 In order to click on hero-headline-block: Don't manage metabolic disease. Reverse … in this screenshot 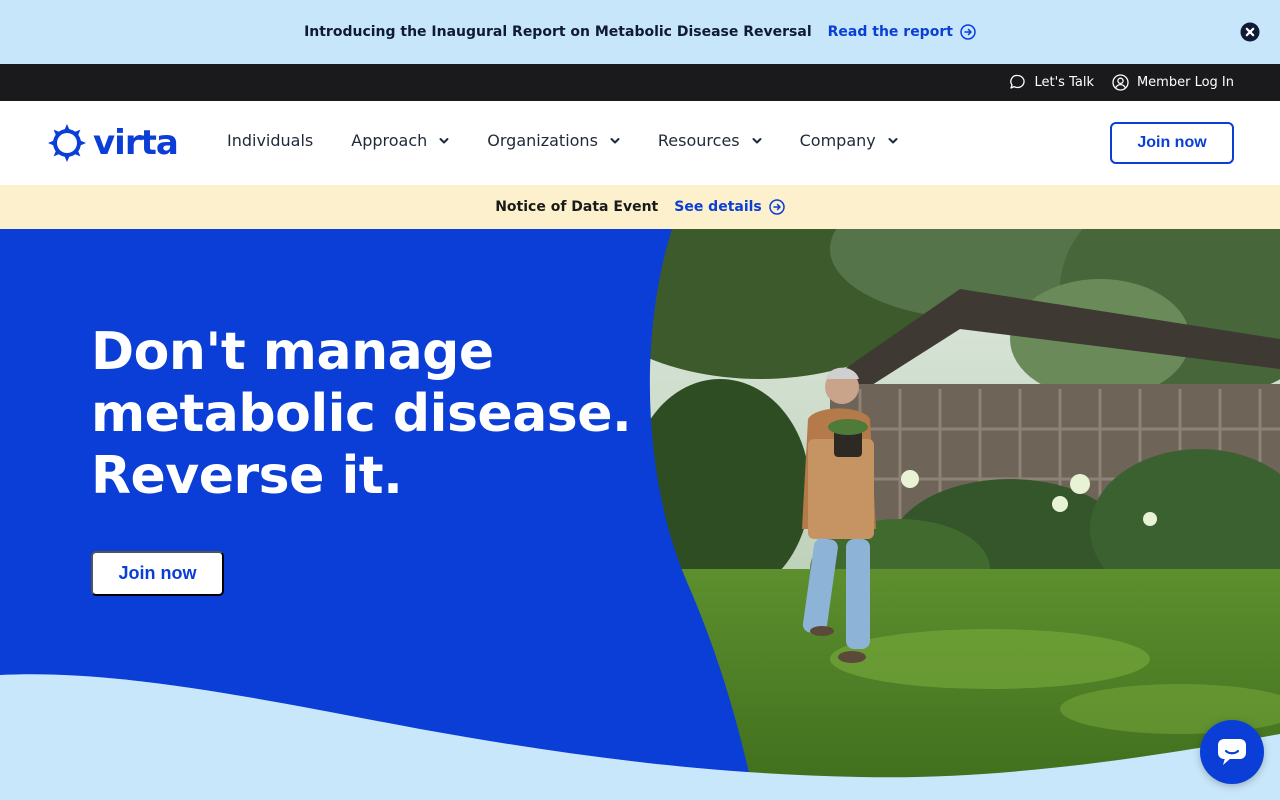, I will do `click(371, 414)`.